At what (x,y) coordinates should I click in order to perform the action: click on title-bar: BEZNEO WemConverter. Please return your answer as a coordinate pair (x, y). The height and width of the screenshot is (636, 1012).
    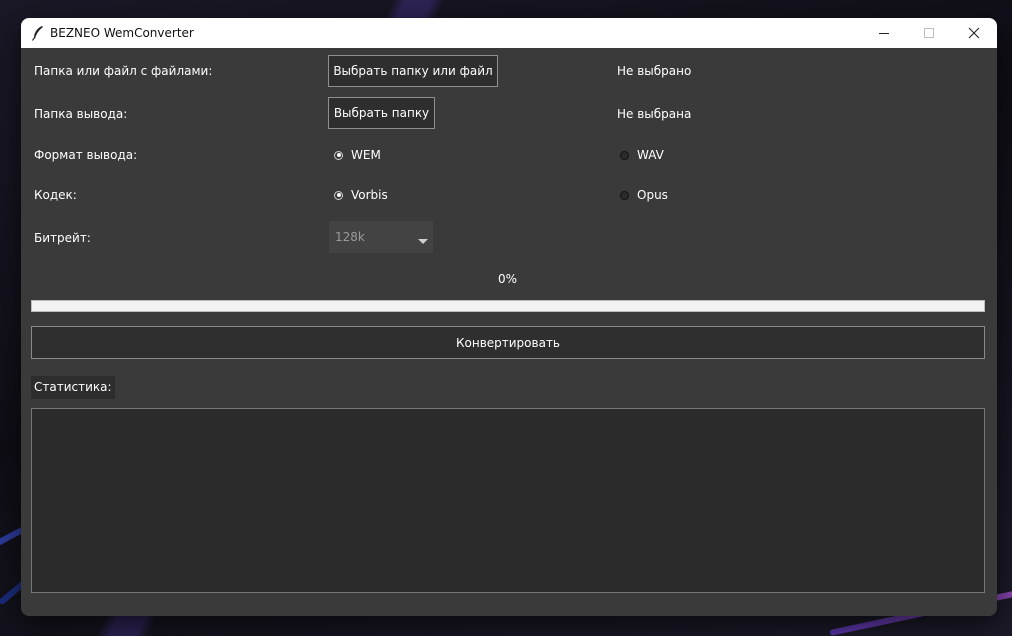
    Looking at the image, I should click on (509, 33).